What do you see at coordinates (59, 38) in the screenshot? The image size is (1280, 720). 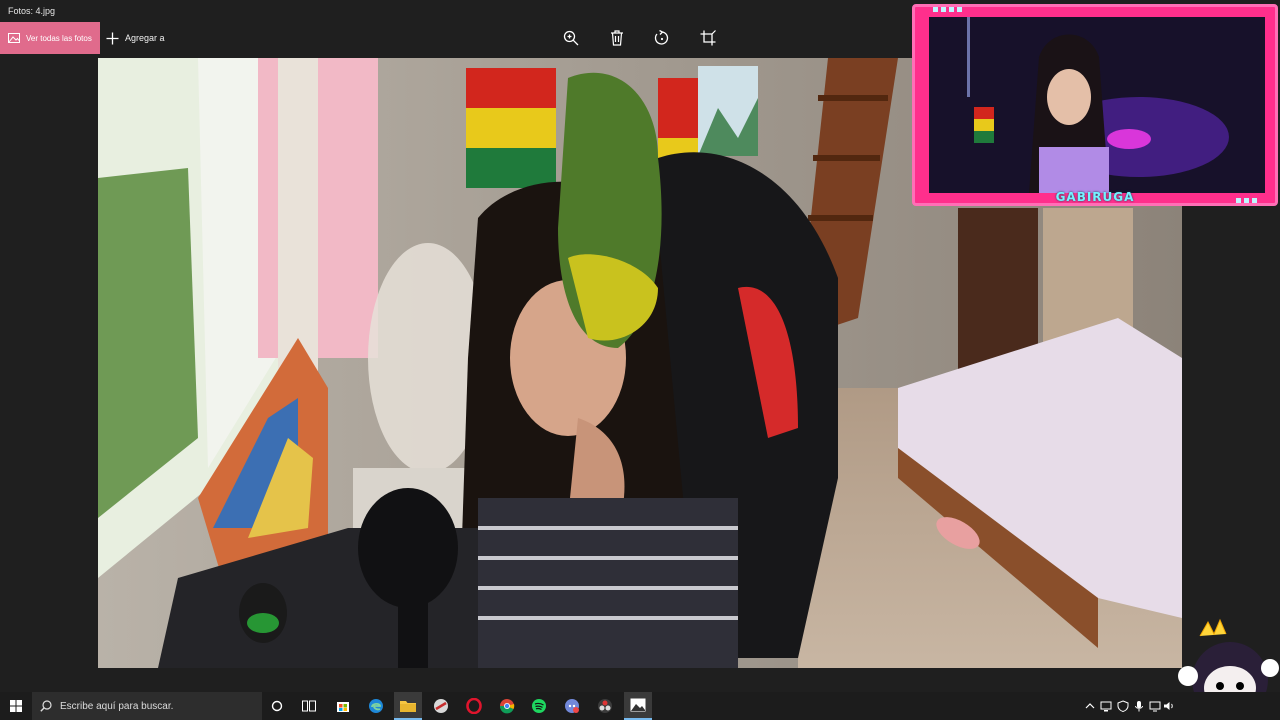 I see `view-all-photos-label: Ver todas las fotos` at bounding box center [59, 38].